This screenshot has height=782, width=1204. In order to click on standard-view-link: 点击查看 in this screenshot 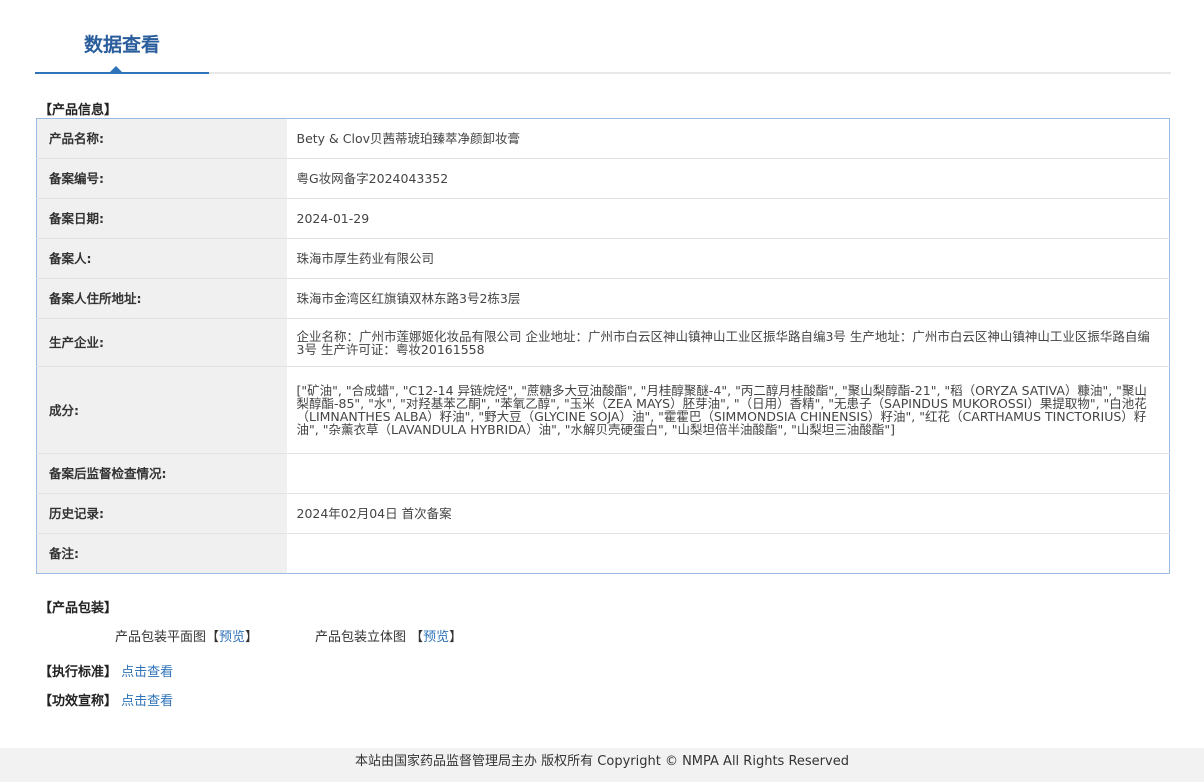, I will do `click(147, 672)`.